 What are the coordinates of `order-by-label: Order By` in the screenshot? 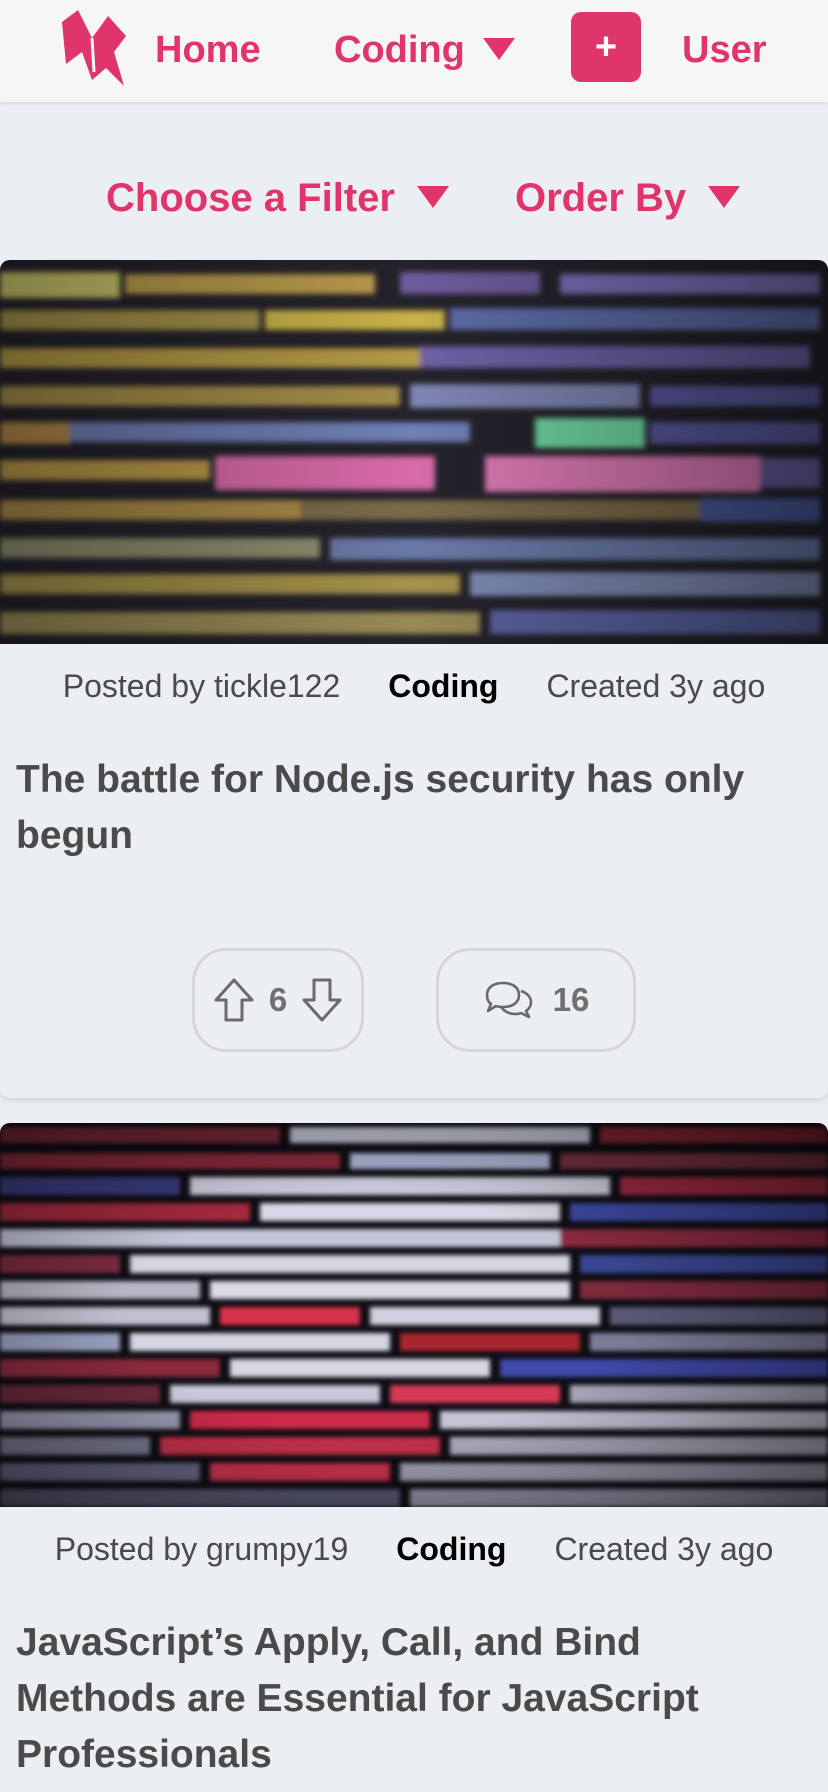 It's located at (601, 198).